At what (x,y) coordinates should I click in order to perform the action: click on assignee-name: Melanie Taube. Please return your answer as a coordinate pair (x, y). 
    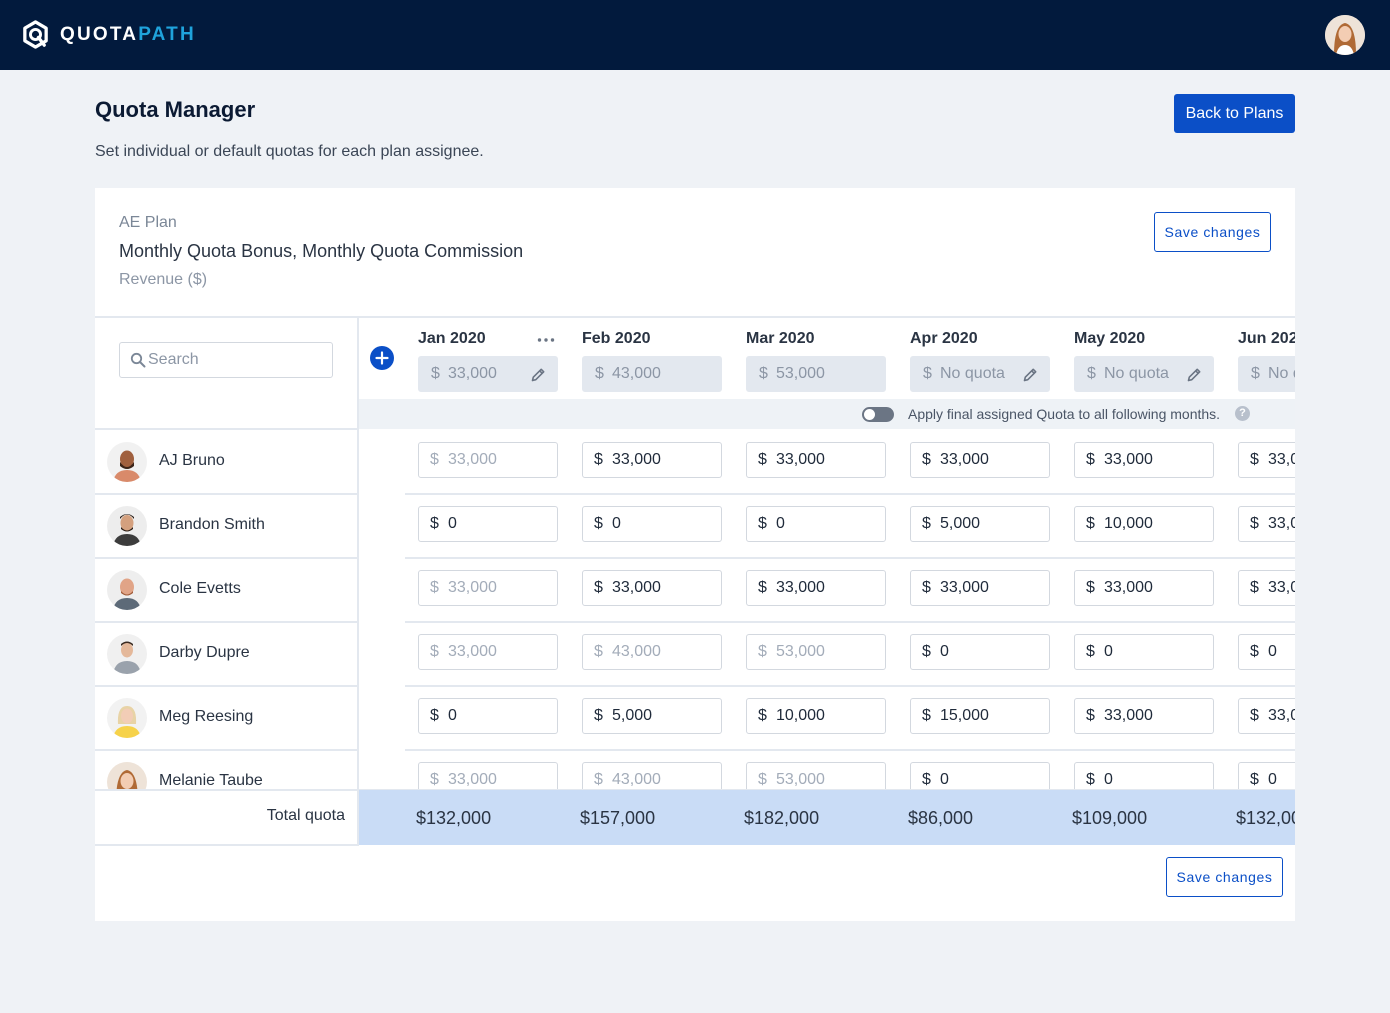
    Looking at the image, I should click on (211, 781).